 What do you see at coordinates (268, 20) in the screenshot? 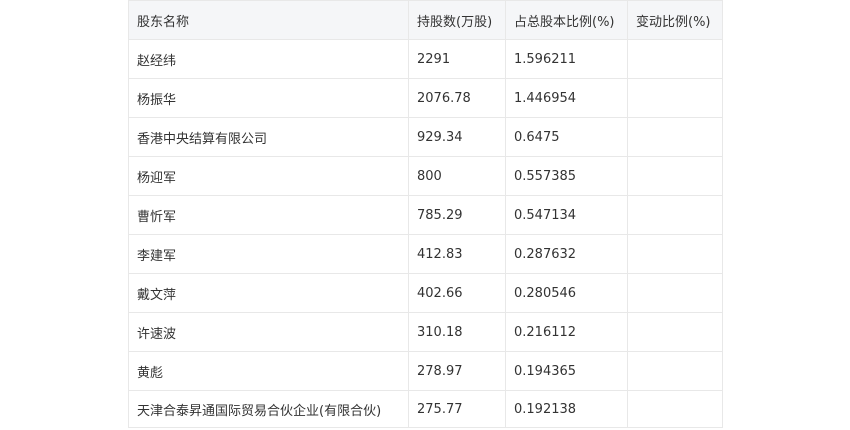
I see `header-shareholder-name: 股东名称` at bounding box center [268, 20].